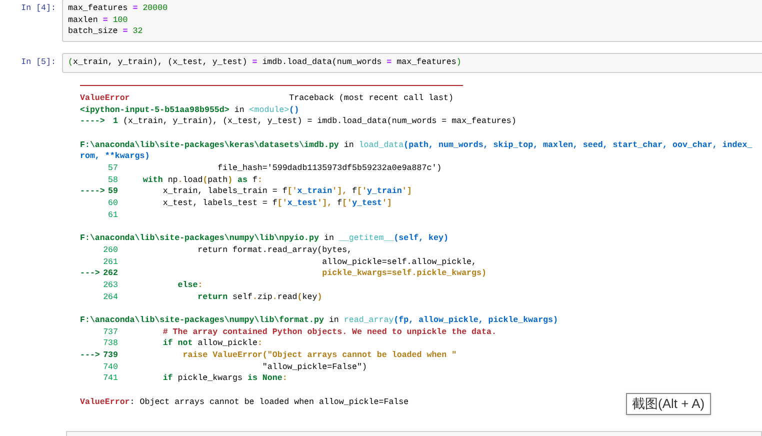 This screenshot has width=762, height=436. Describe the element at coordinates (264, 239) in the screenshot. I see `frame-header: F:\anaconda\lib\site-packages\numpy\lib\npyio.py in __getitem__(self, key)` at that location.